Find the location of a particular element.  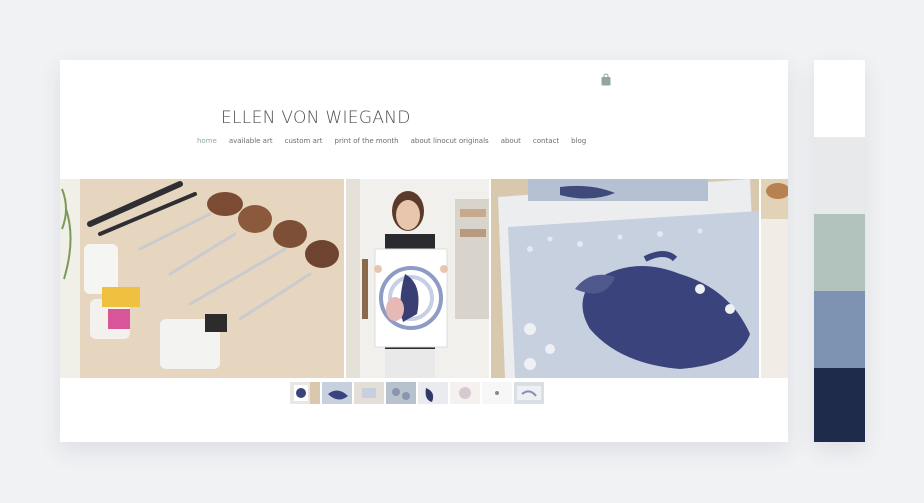

nav-blog: blog is located at coordinates (578, 141).